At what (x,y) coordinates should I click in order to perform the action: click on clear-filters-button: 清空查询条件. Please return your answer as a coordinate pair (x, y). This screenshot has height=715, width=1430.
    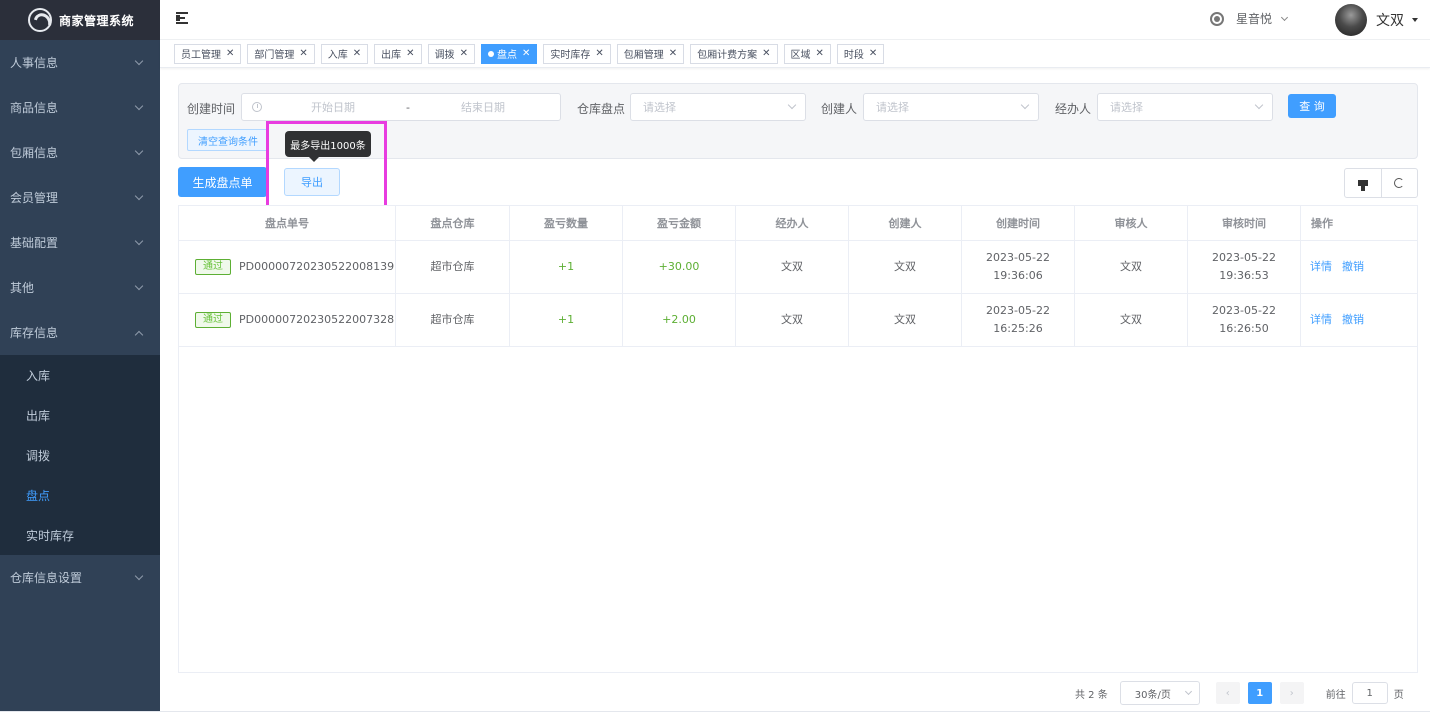
    Looking at the image, I should click on (228, 140).